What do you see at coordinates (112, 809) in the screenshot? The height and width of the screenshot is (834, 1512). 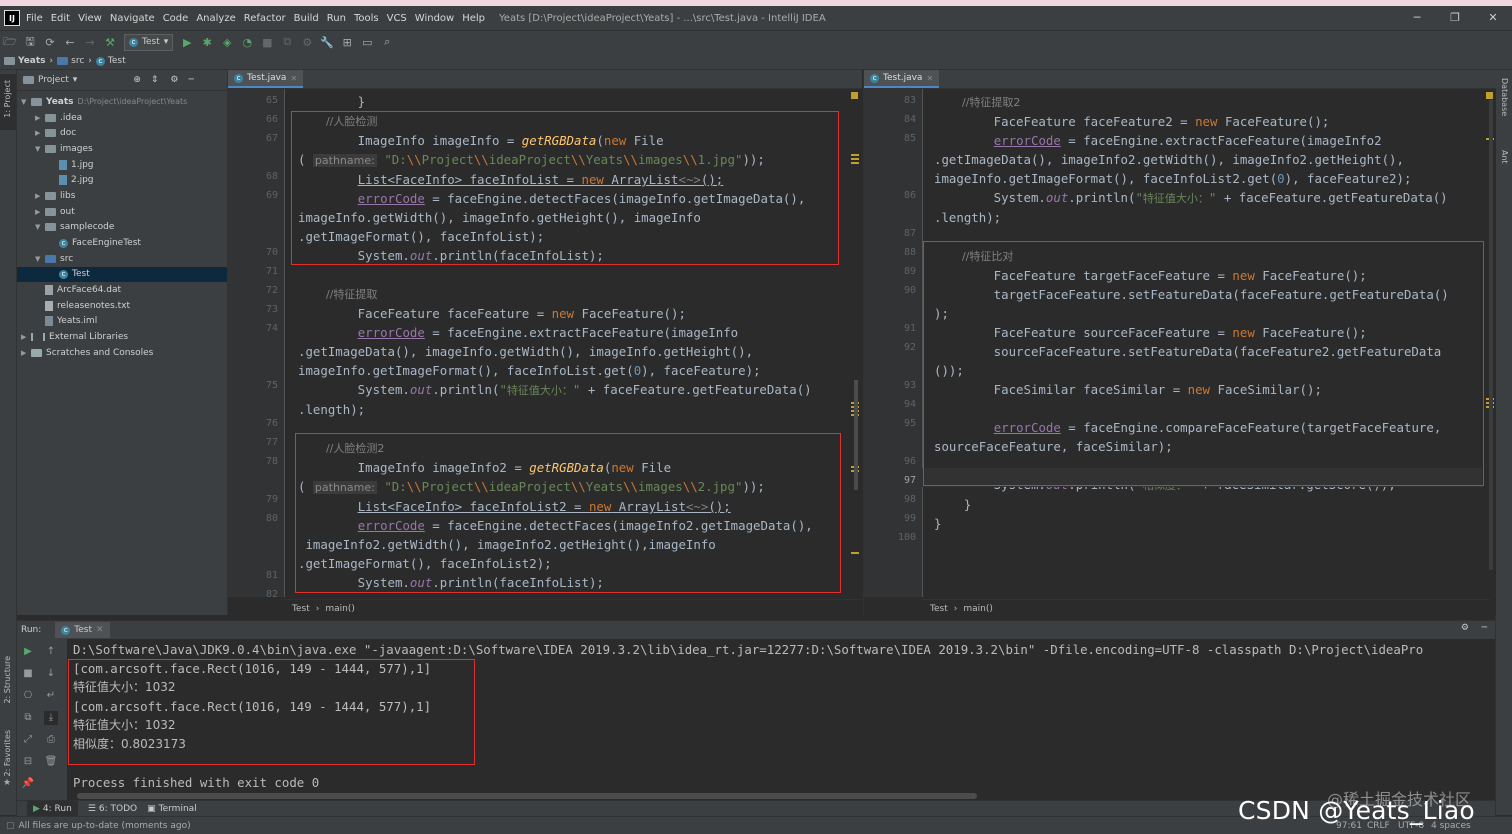 I see `tab-todo: ☰ 6: TODO` at bounding box center [112, 809].